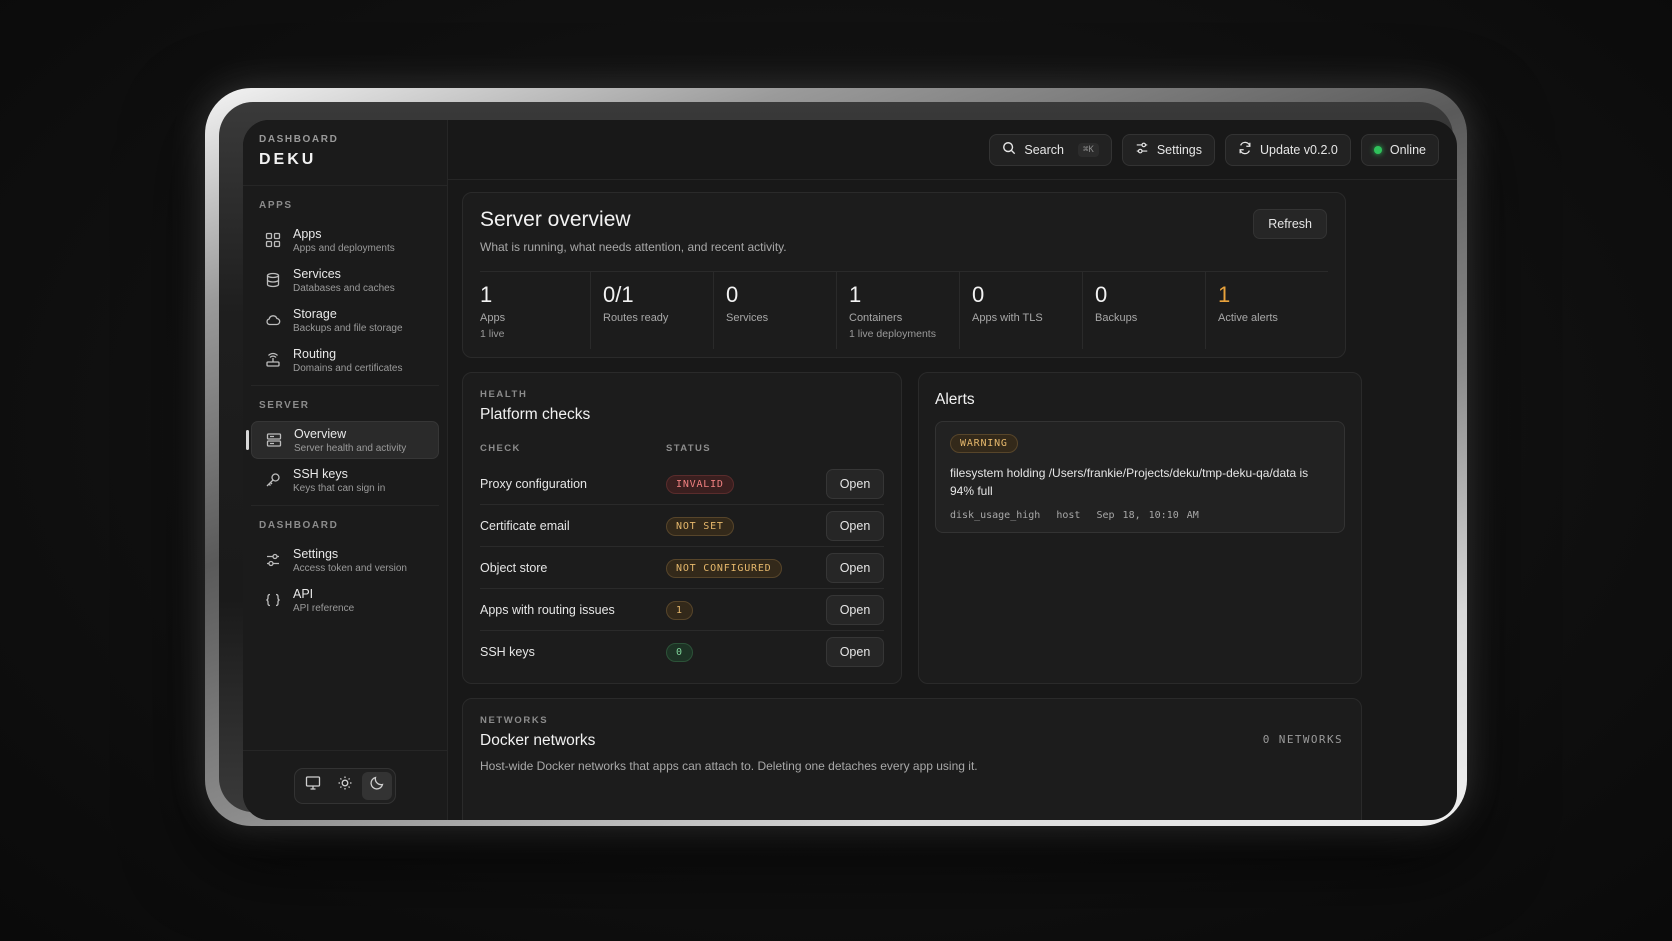 This screenshot has height=941, width=1672. I want to click on refresh-icon, so click(1245, 149).